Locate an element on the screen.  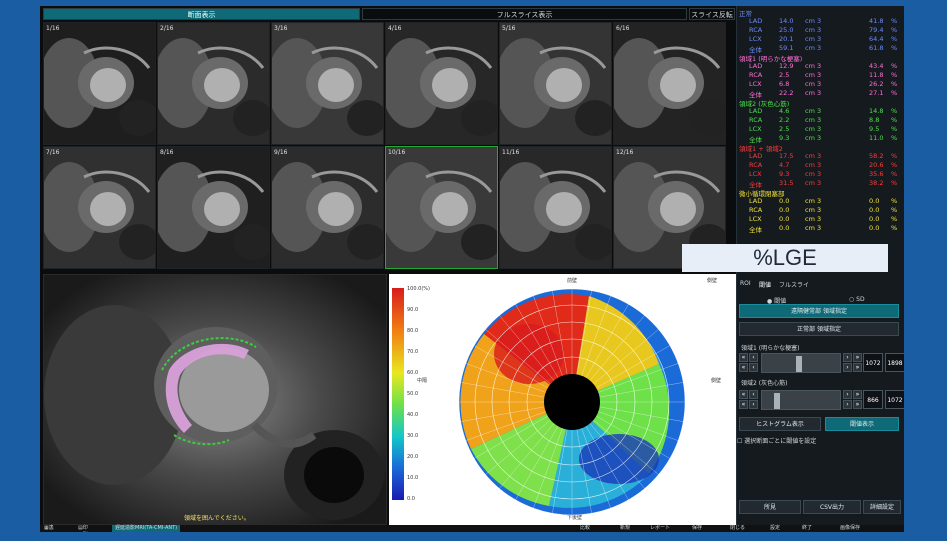
slice-number: 2/16 is located at coordinates (167, 28).